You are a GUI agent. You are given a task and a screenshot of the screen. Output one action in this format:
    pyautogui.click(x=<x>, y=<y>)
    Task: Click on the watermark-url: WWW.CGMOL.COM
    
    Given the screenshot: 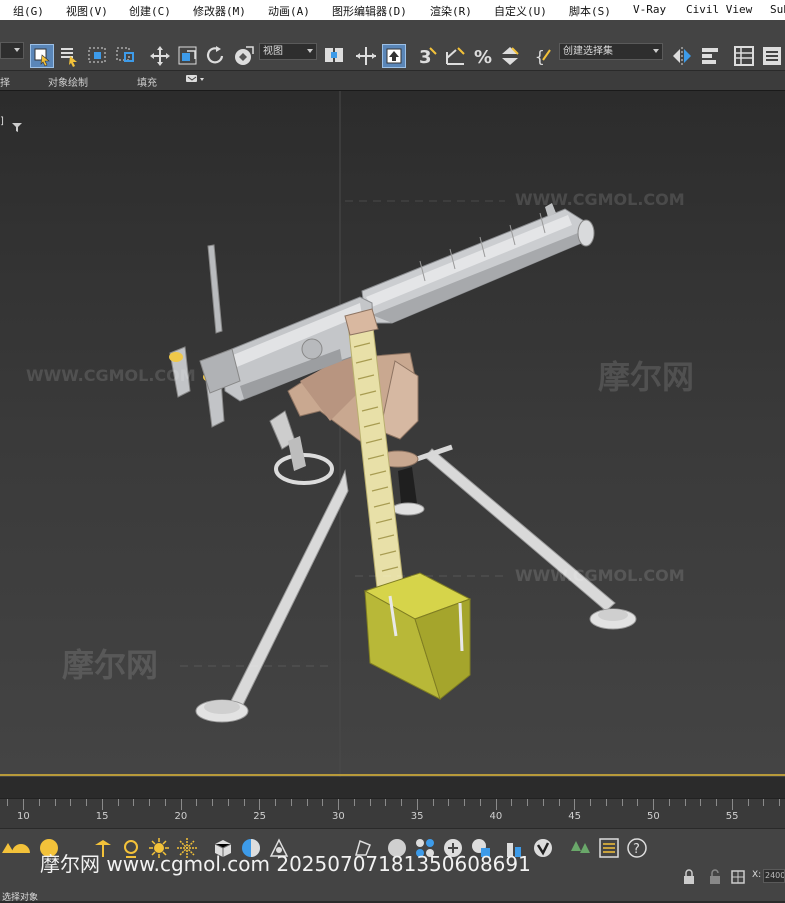 What is the action you would take?
    pyautogui.click(x=600, y=575)
    